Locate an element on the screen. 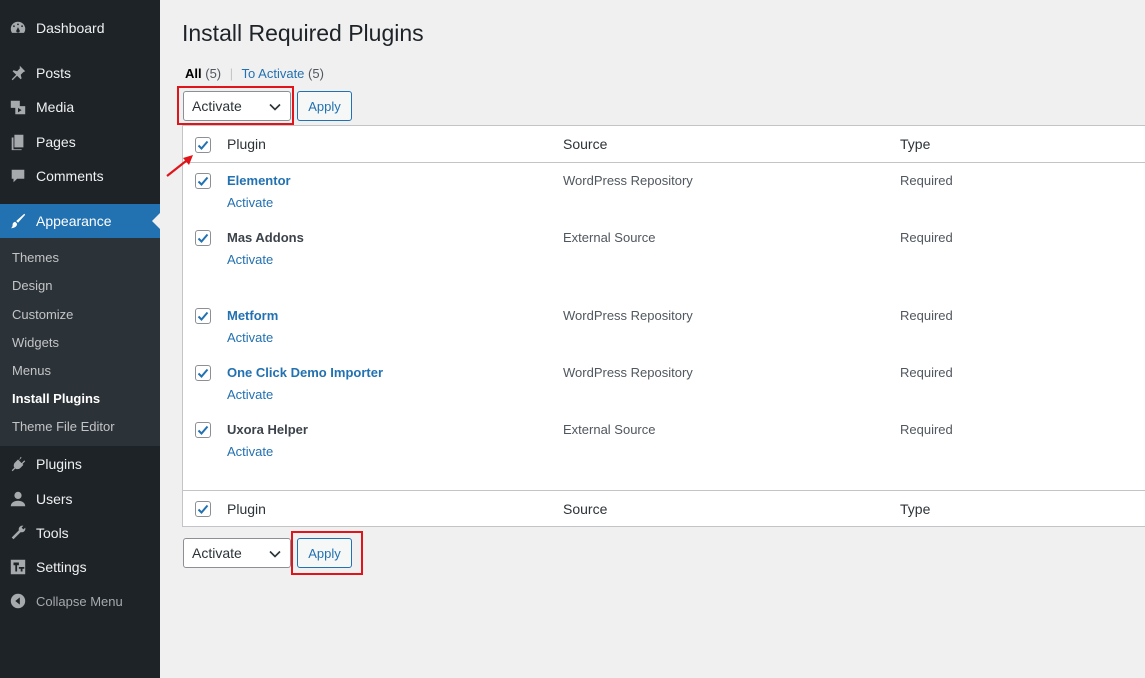 The image size is (1145, 678). select-all-checkbox is located at coordinates (203, 145).